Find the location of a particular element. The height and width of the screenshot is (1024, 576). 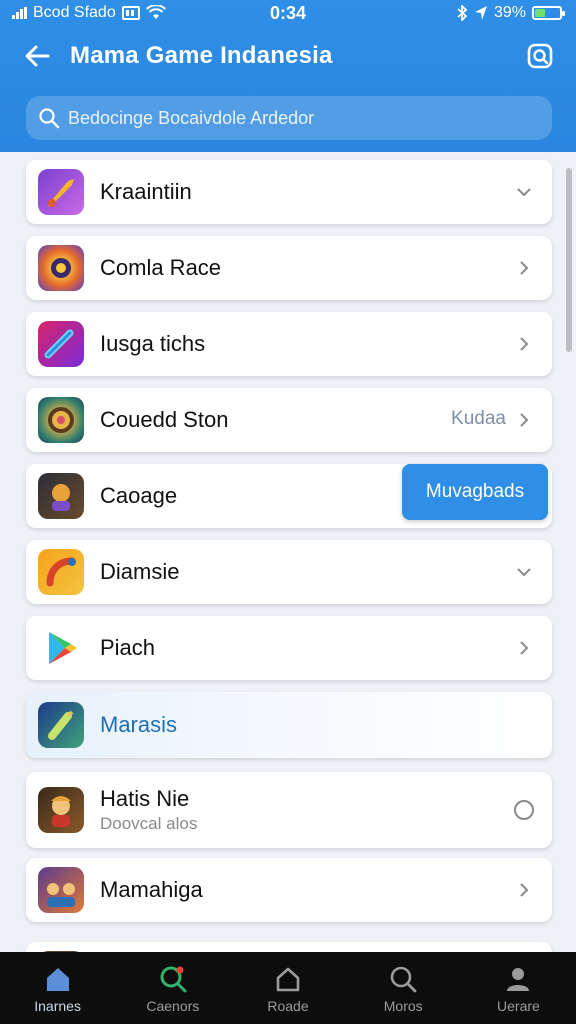

app-name: Comla Race is located at coordinates (161, 267).